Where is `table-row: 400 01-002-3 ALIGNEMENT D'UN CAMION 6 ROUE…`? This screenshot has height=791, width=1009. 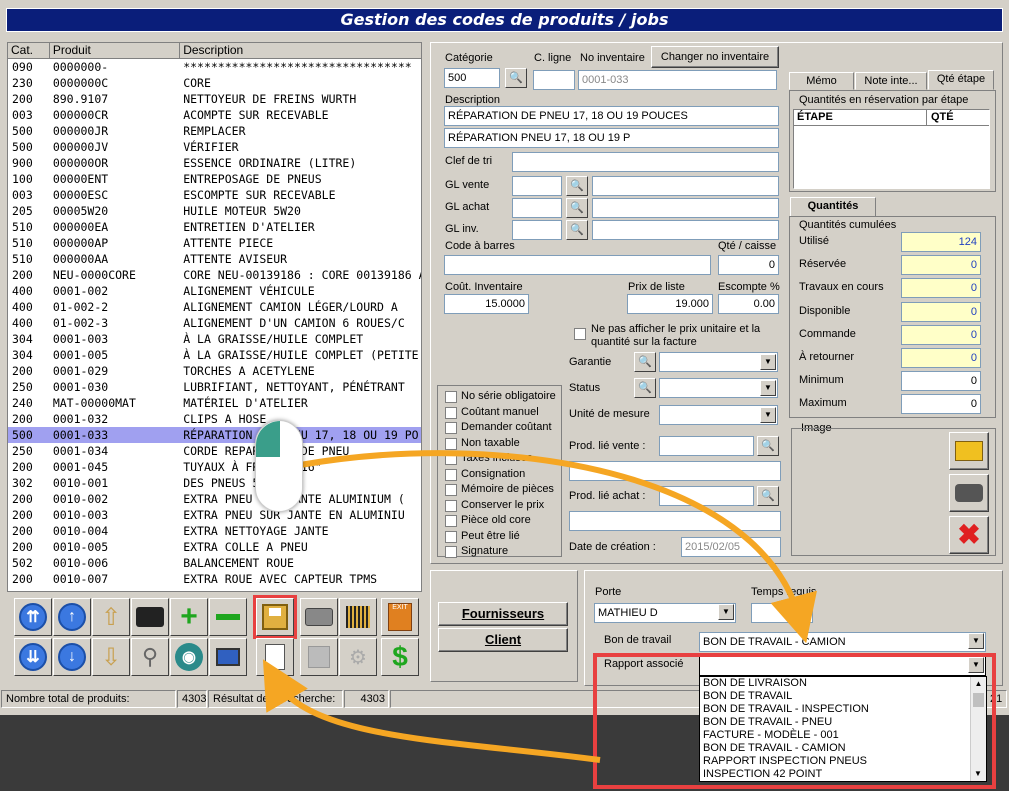 table-row: 400 01-002-3 ALIGNEMENT D'UN CAMION 6 ROUE… is located at coordinates (214, 323).